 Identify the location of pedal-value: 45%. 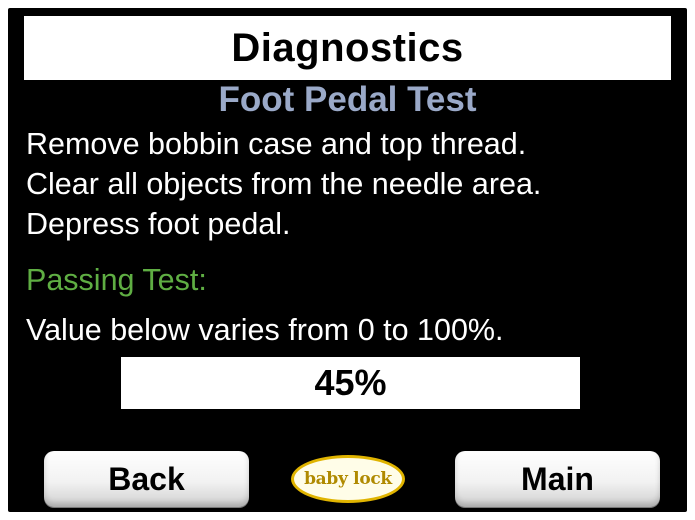
(350, 382).